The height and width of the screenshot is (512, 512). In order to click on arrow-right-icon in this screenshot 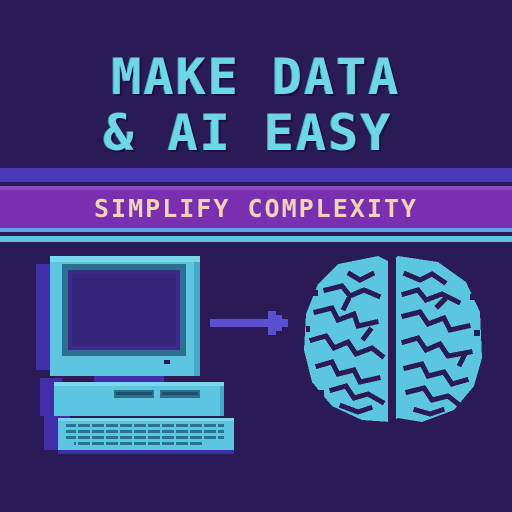, I will do `click(252, 325)`.